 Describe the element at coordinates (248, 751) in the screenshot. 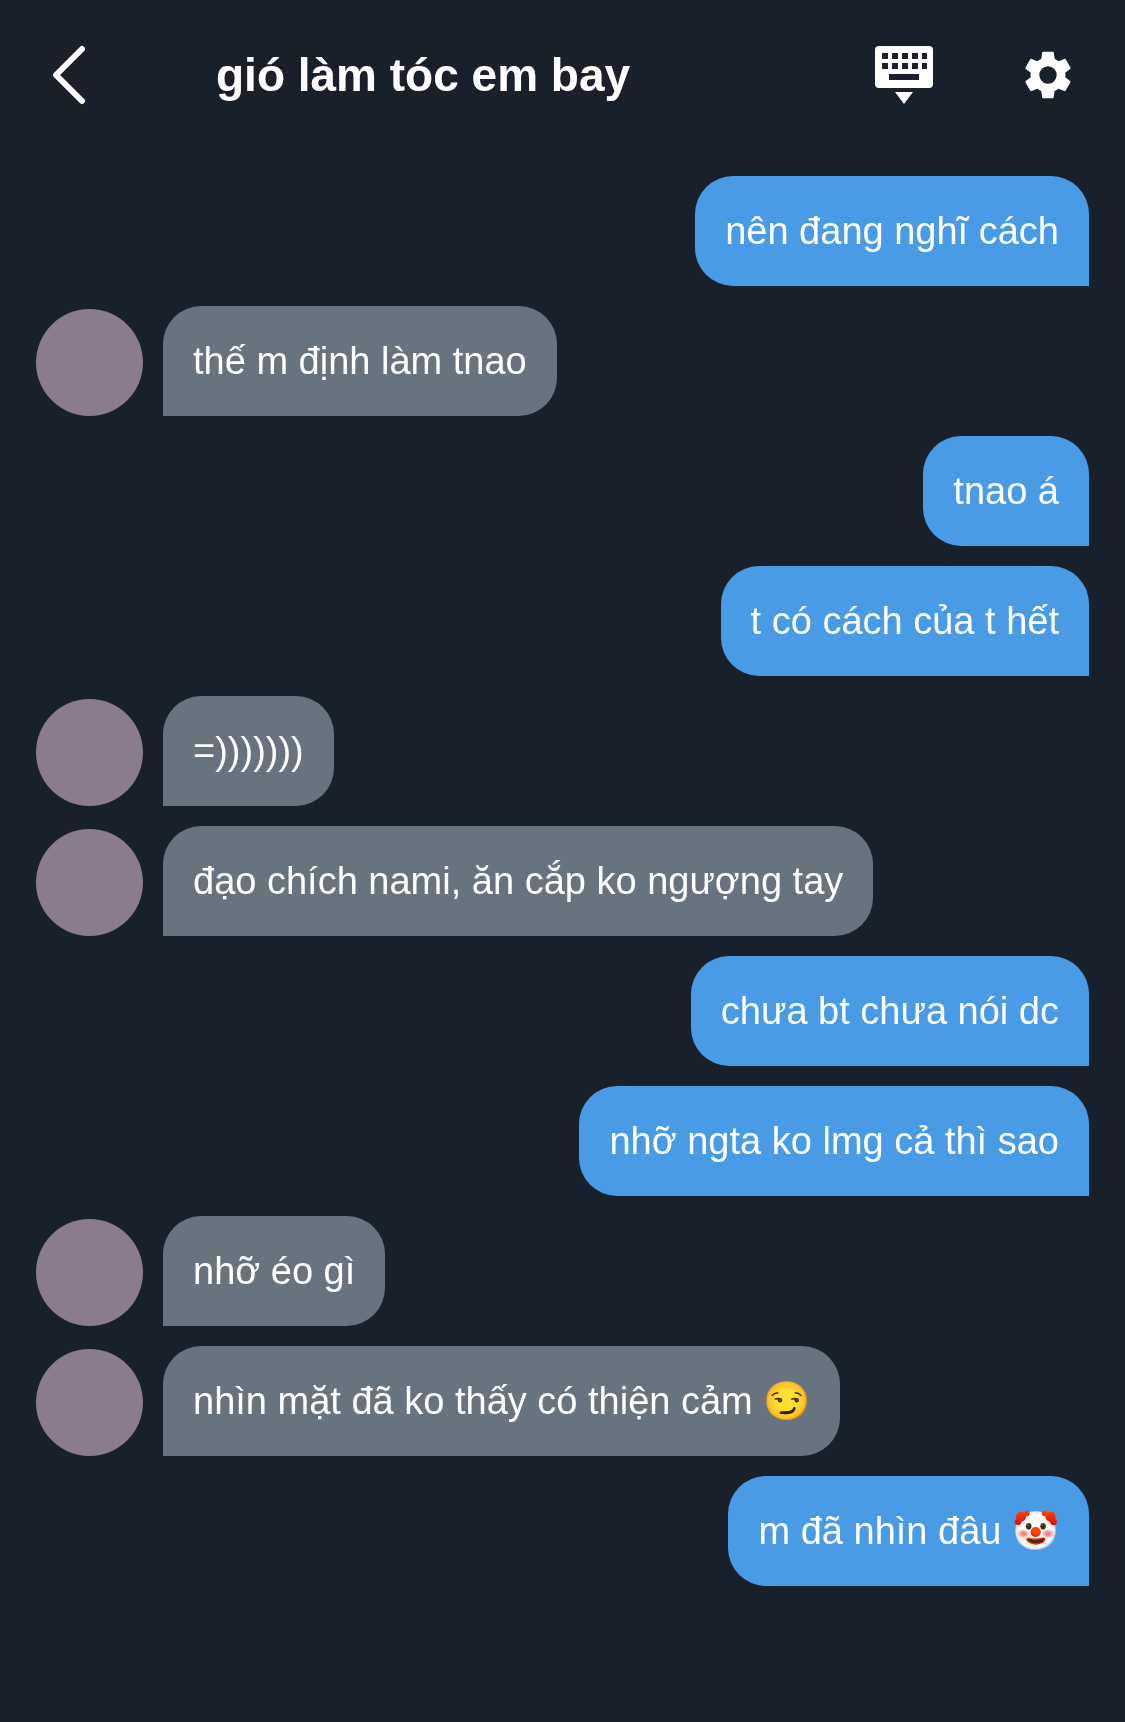

I see `received-message: =)))))))` at that location.